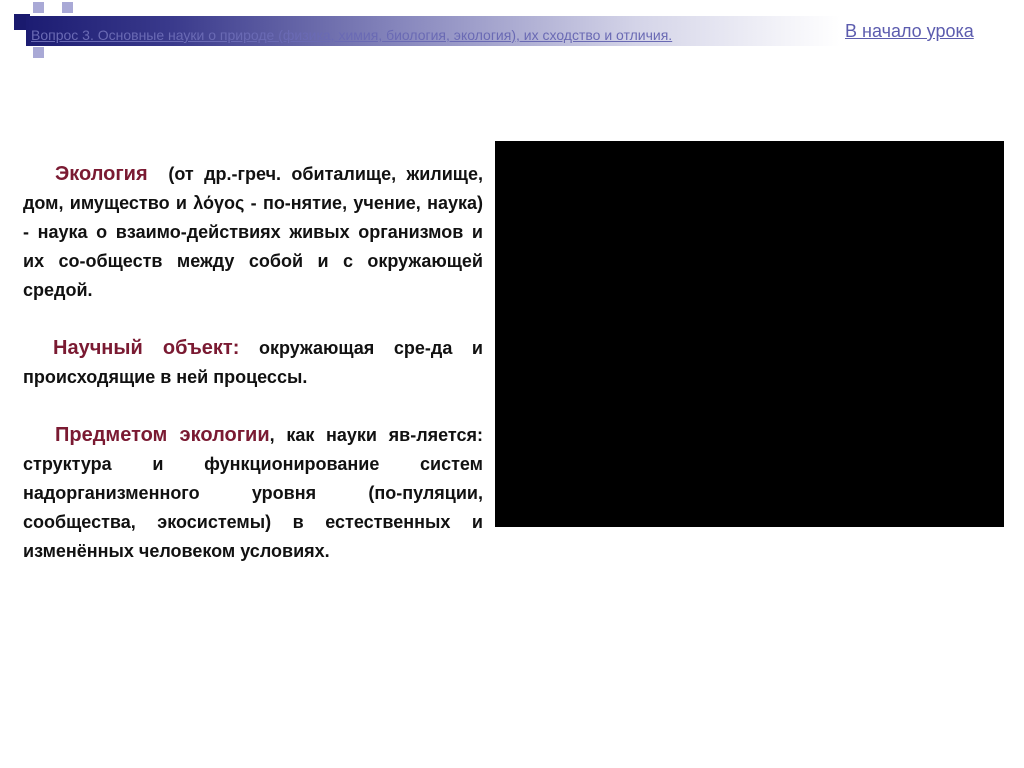 The height and width of the screenshot is (768, 1024). Describe the element at coordinates (101, 174) in the screenshot. I see `term-ecology: Экология` at that location.